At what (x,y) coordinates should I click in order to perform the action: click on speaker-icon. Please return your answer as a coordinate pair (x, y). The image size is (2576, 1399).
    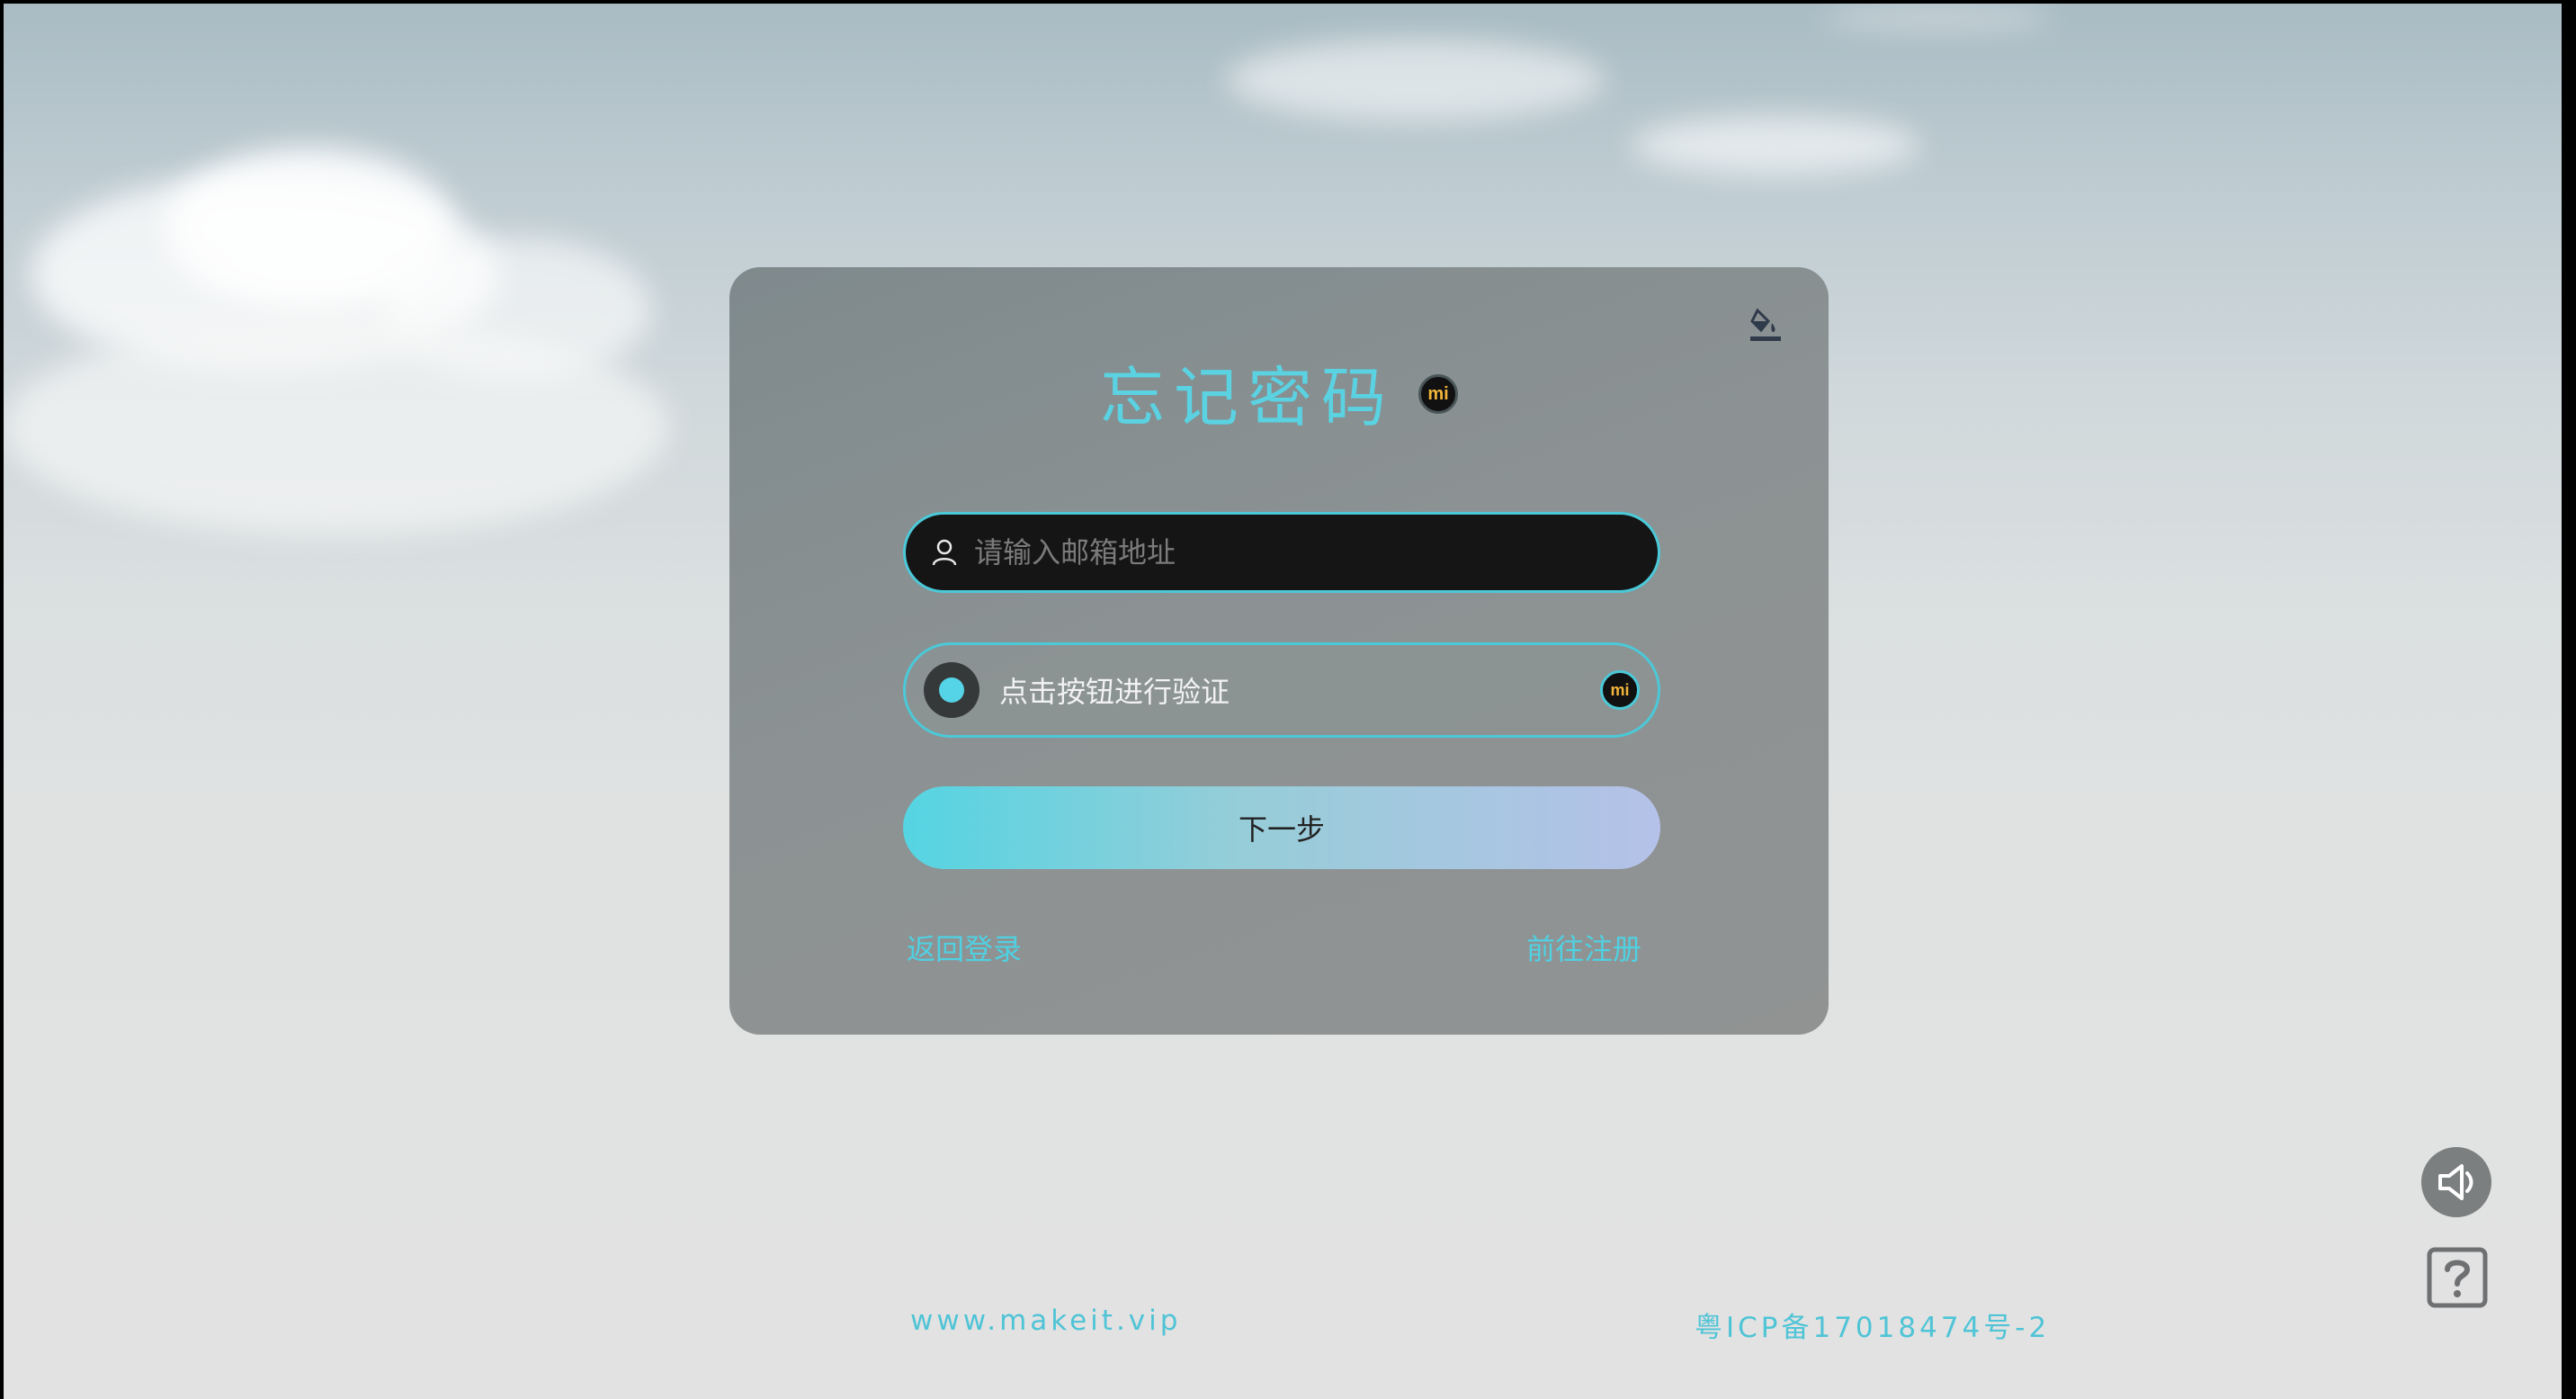
    Looking at the image, I should click on (2455, 1182).